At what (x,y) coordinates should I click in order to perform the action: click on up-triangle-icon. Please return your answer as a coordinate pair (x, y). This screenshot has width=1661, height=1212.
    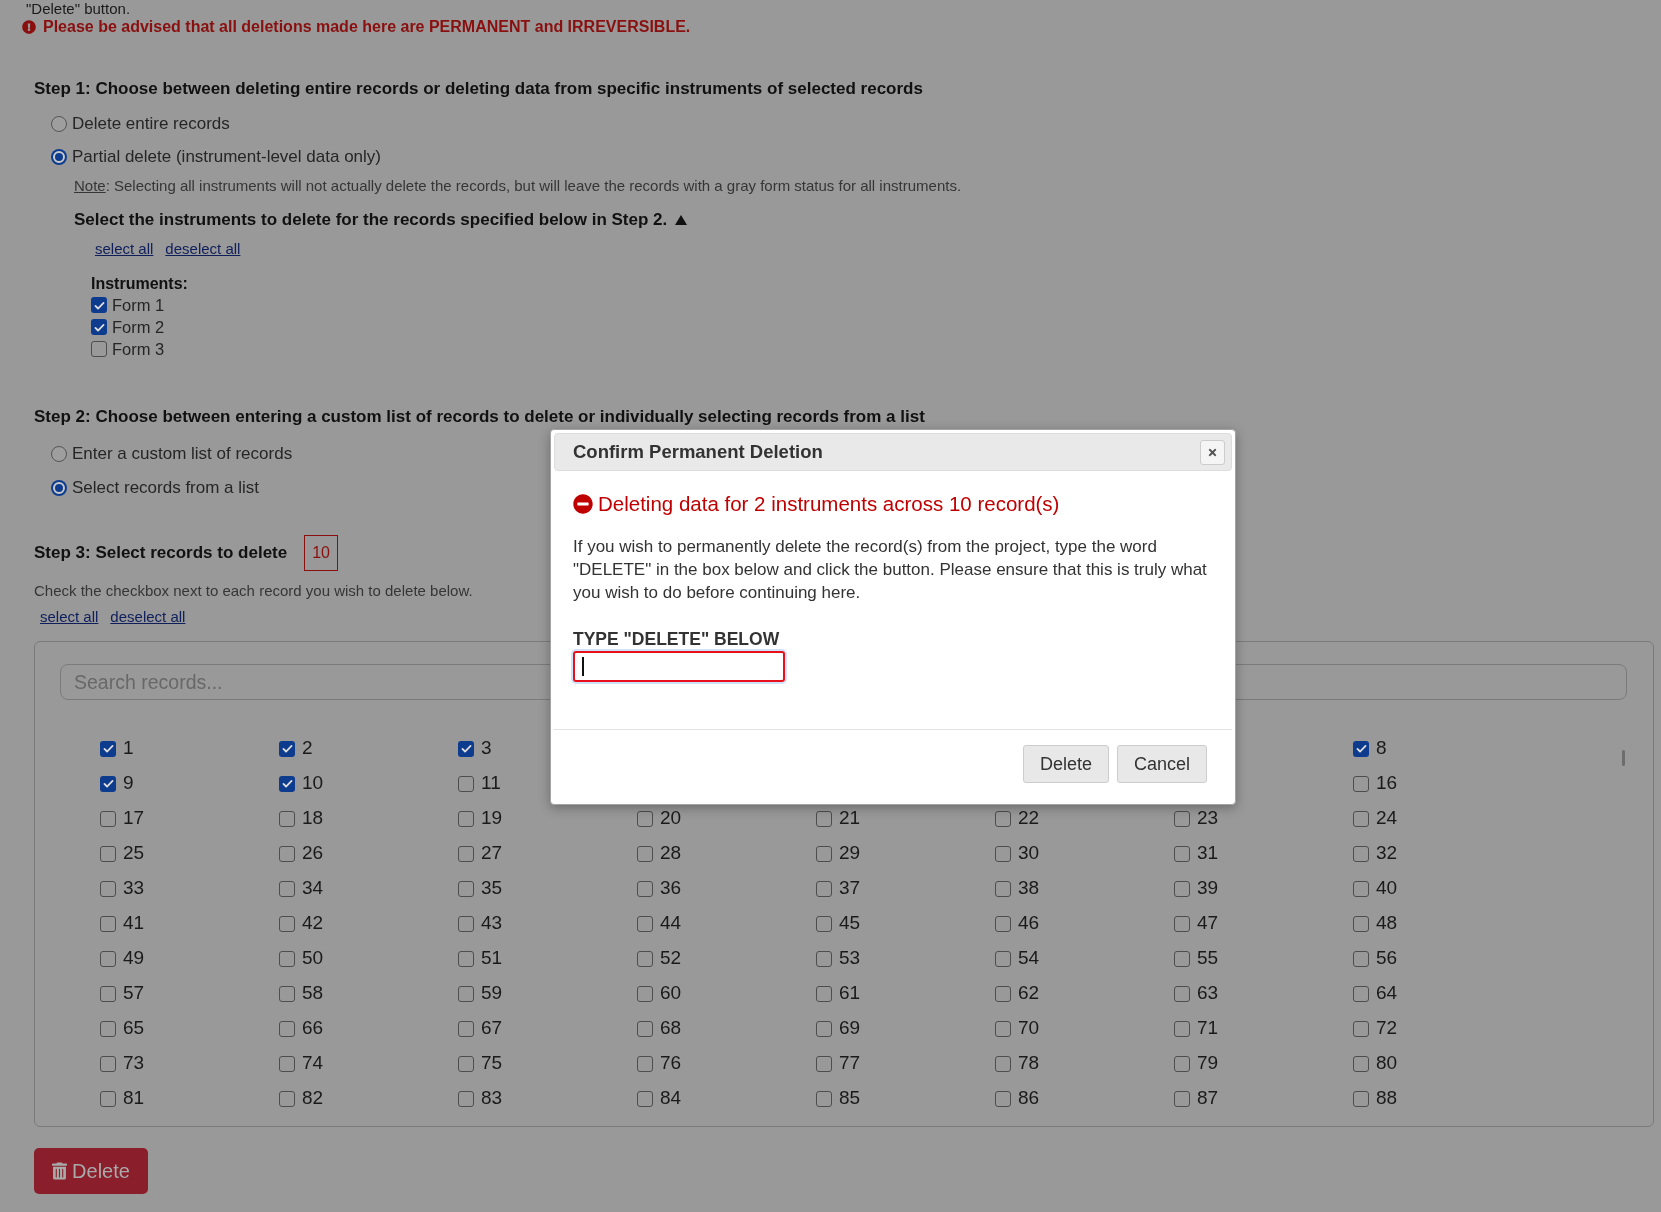
    Looking at the image, I should click on (681, 220).